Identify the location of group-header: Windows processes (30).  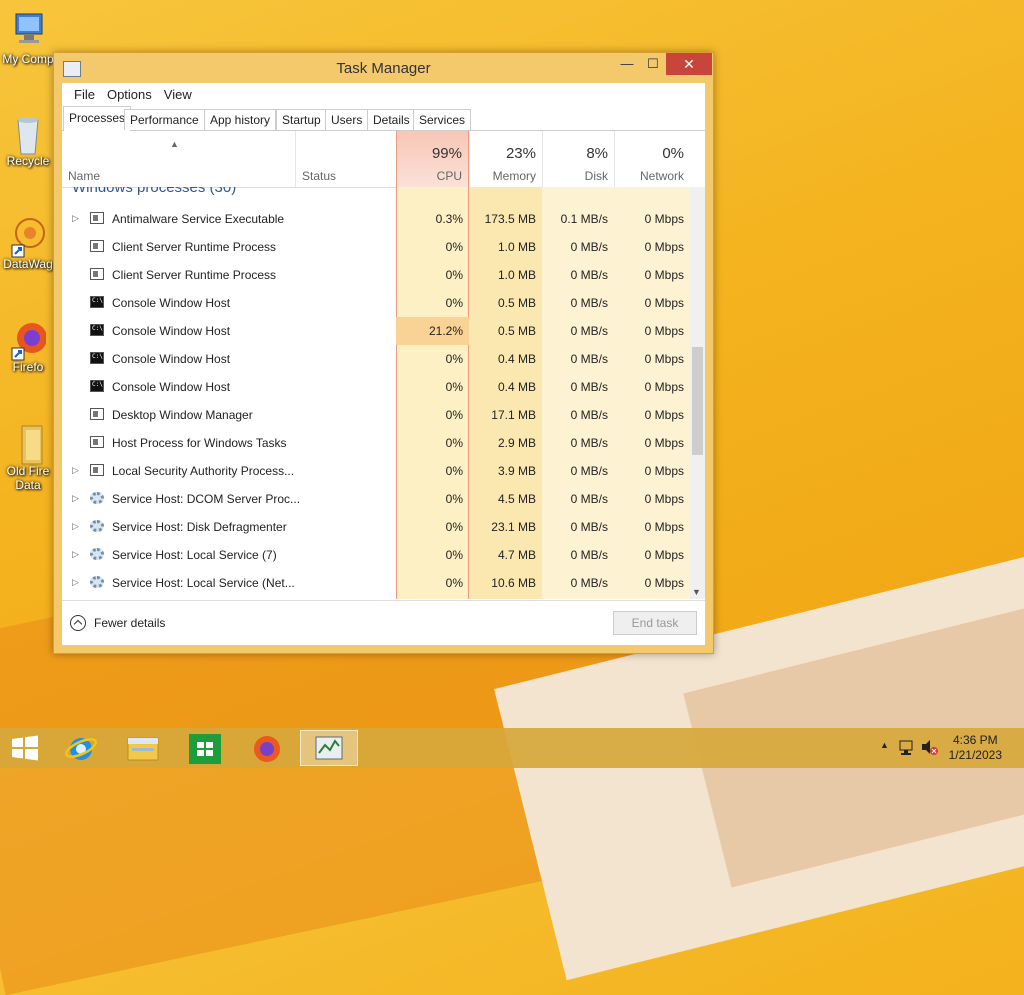
(154, 191).